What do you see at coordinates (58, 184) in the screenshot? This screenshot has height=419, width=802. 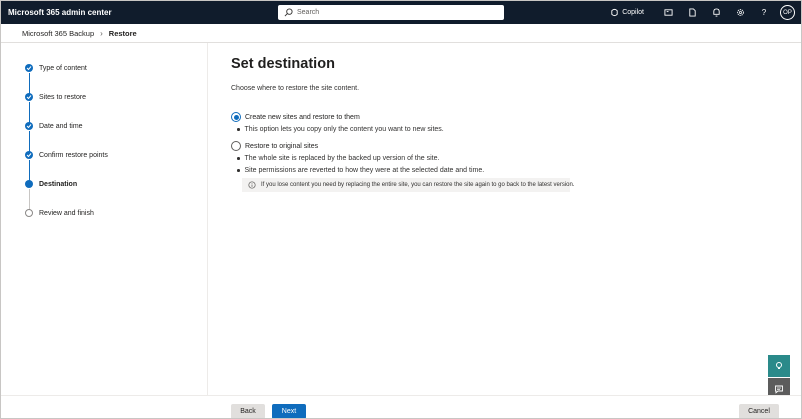 I see `step-label: Destination` at bounding box center [58, 184].